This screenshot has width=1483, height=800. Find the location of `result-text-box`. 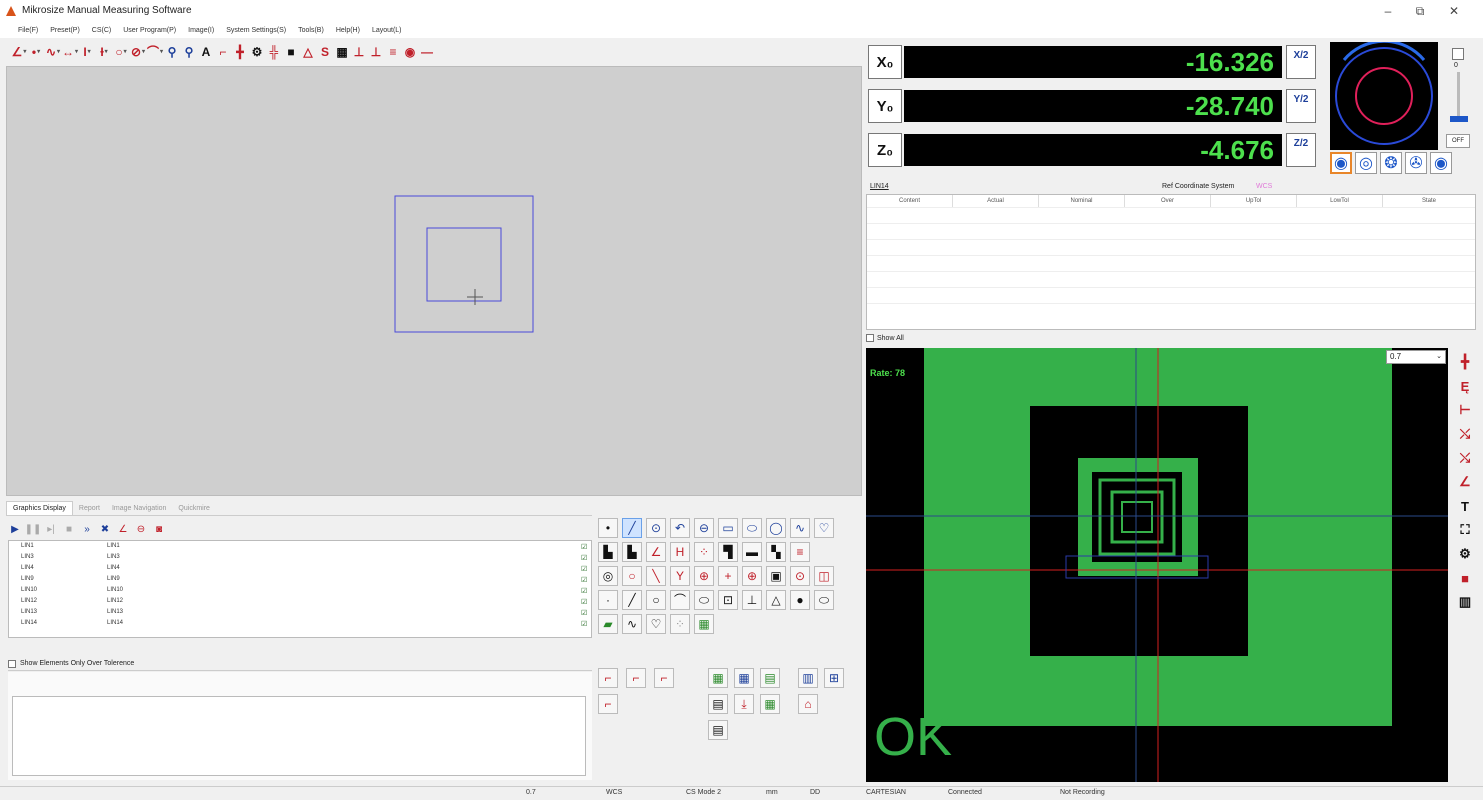

result-text-box is located at coordinates (299, 736).